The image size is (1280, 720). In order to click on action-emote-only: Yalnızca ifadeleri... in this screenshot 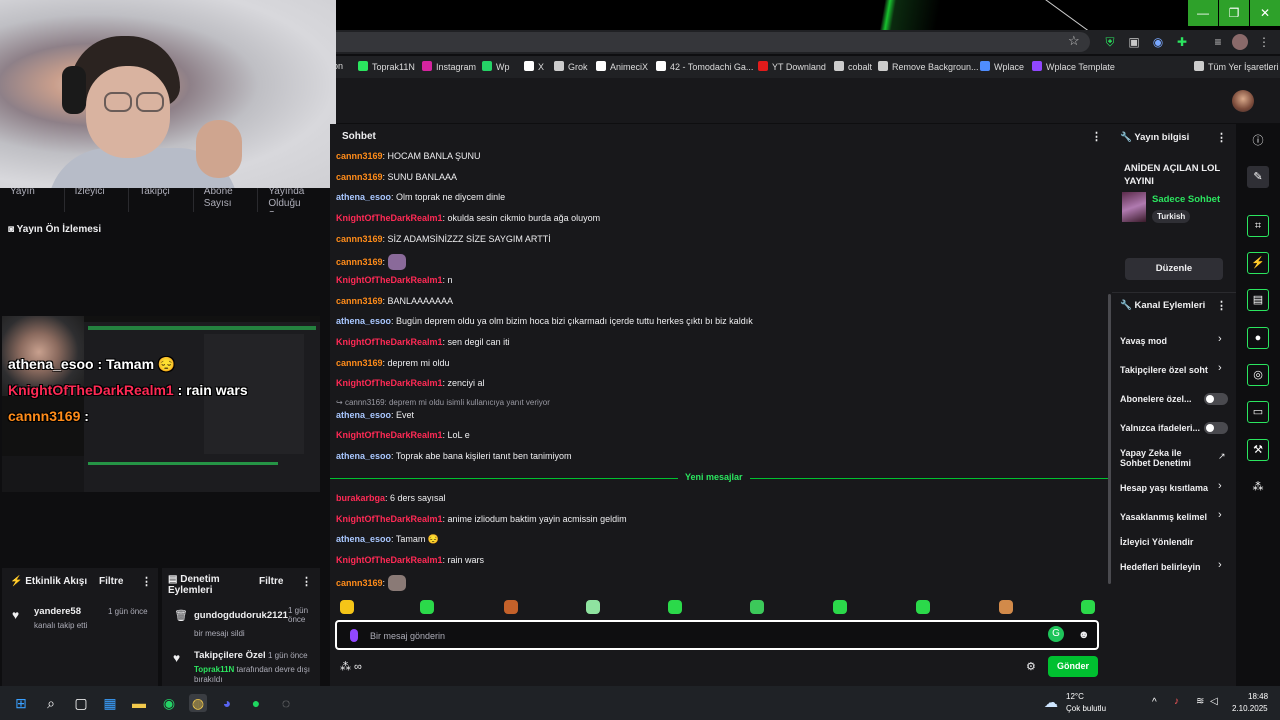, I will do `click(1160, 428)`.